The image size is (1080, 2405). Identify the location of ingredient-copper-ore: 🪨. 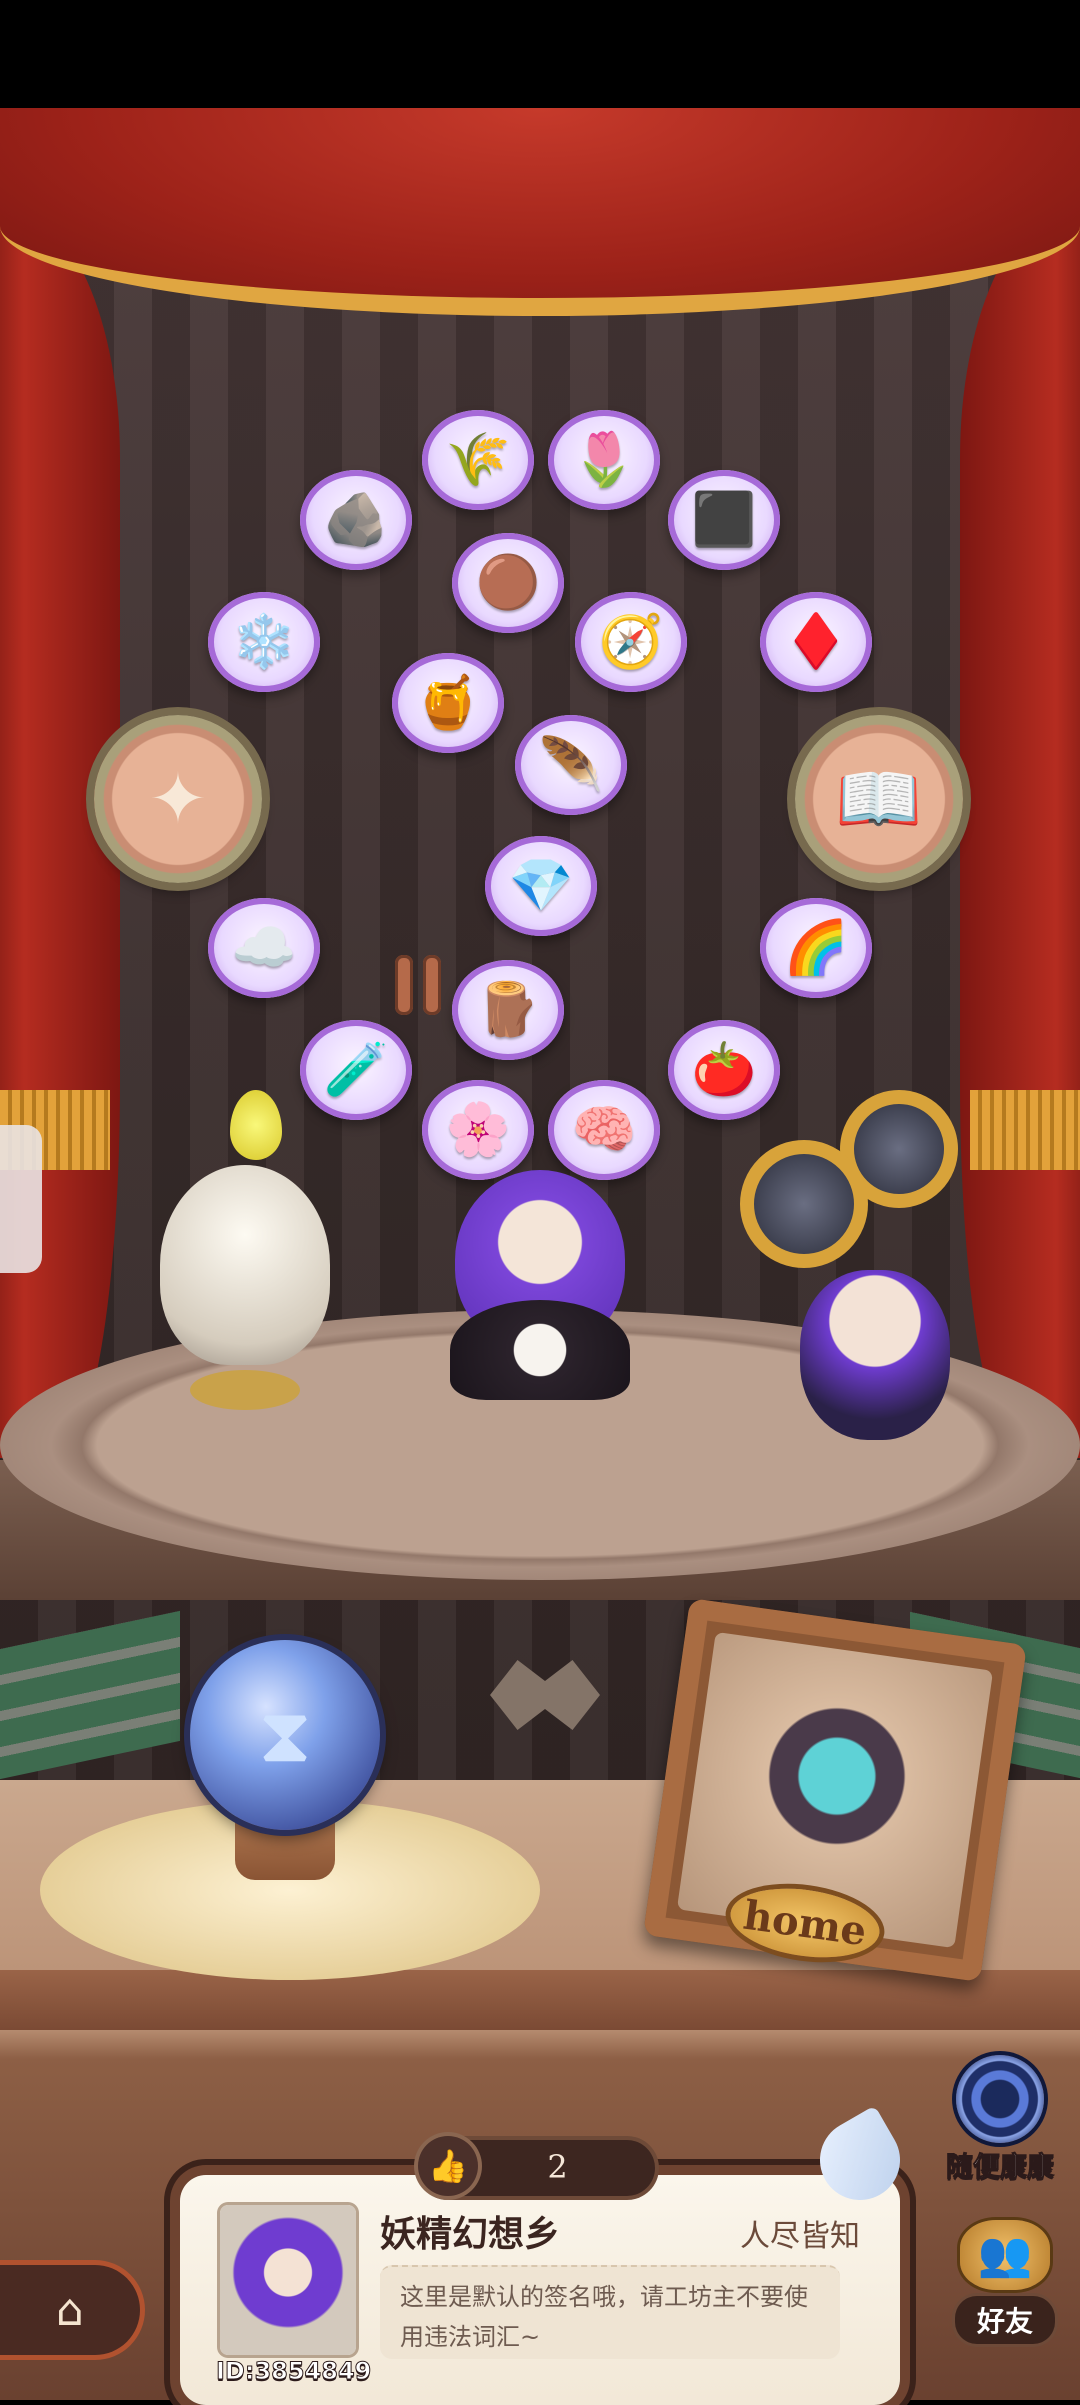
(356, 520).